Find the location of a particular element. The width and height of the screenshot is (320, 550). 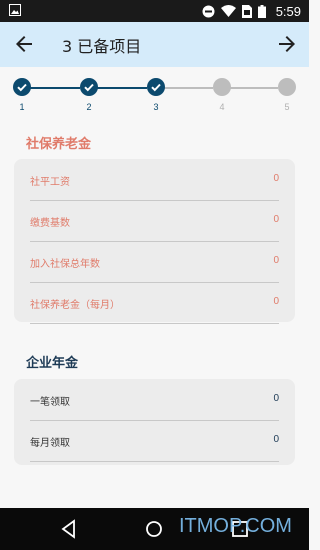

status-time: 5:59 is located at coordinates (288, 11).